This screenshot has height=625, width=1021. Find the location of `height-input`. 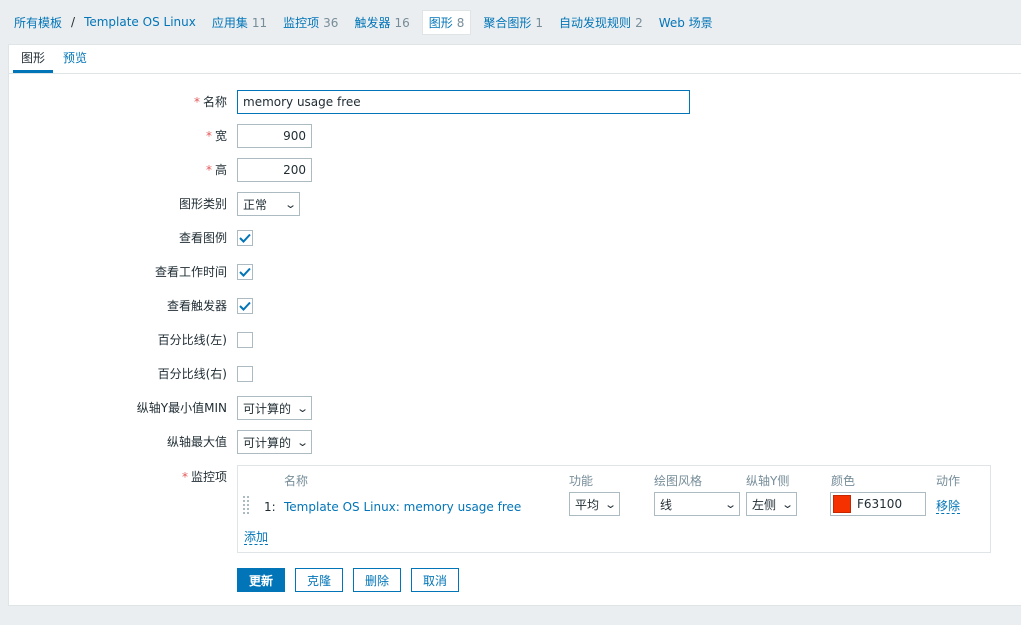

height-input is located at coordinates (274, 170).